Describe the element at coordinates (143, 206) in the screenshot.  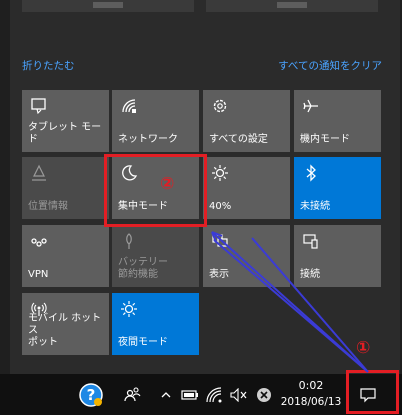
I see `tile-label: 集中モード` at that location.